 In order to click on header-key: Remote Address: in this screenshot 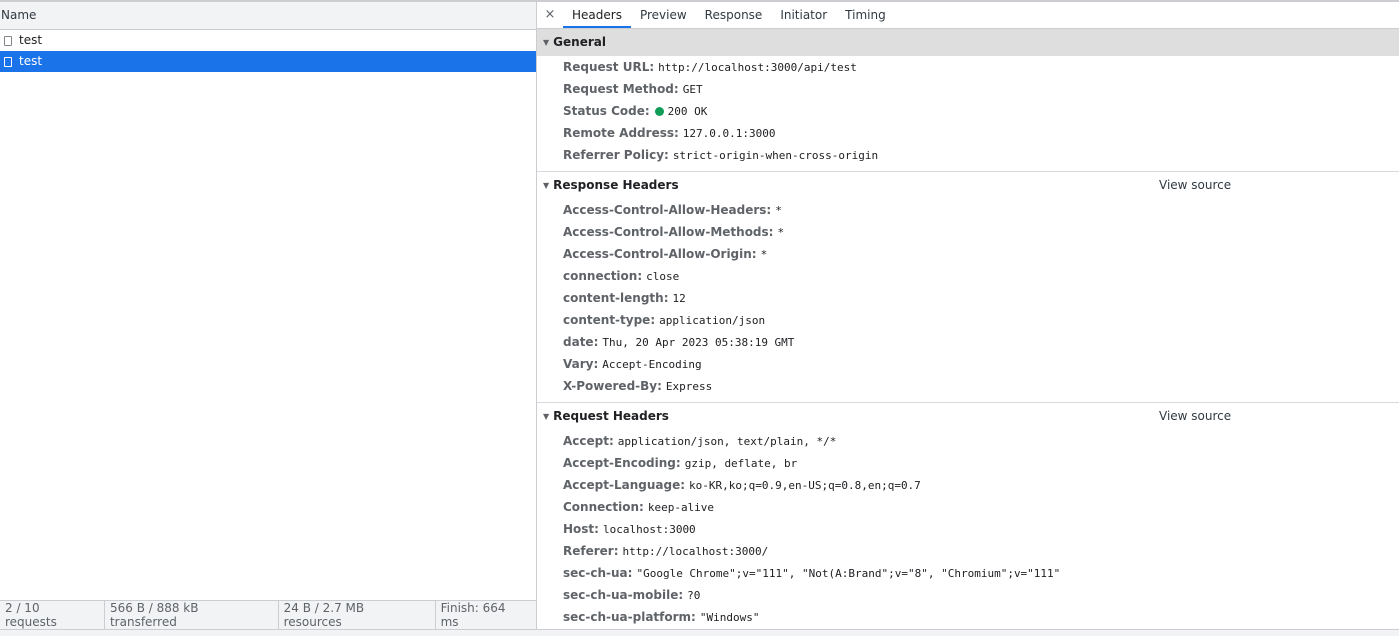, I will do `click(621, 133)`.